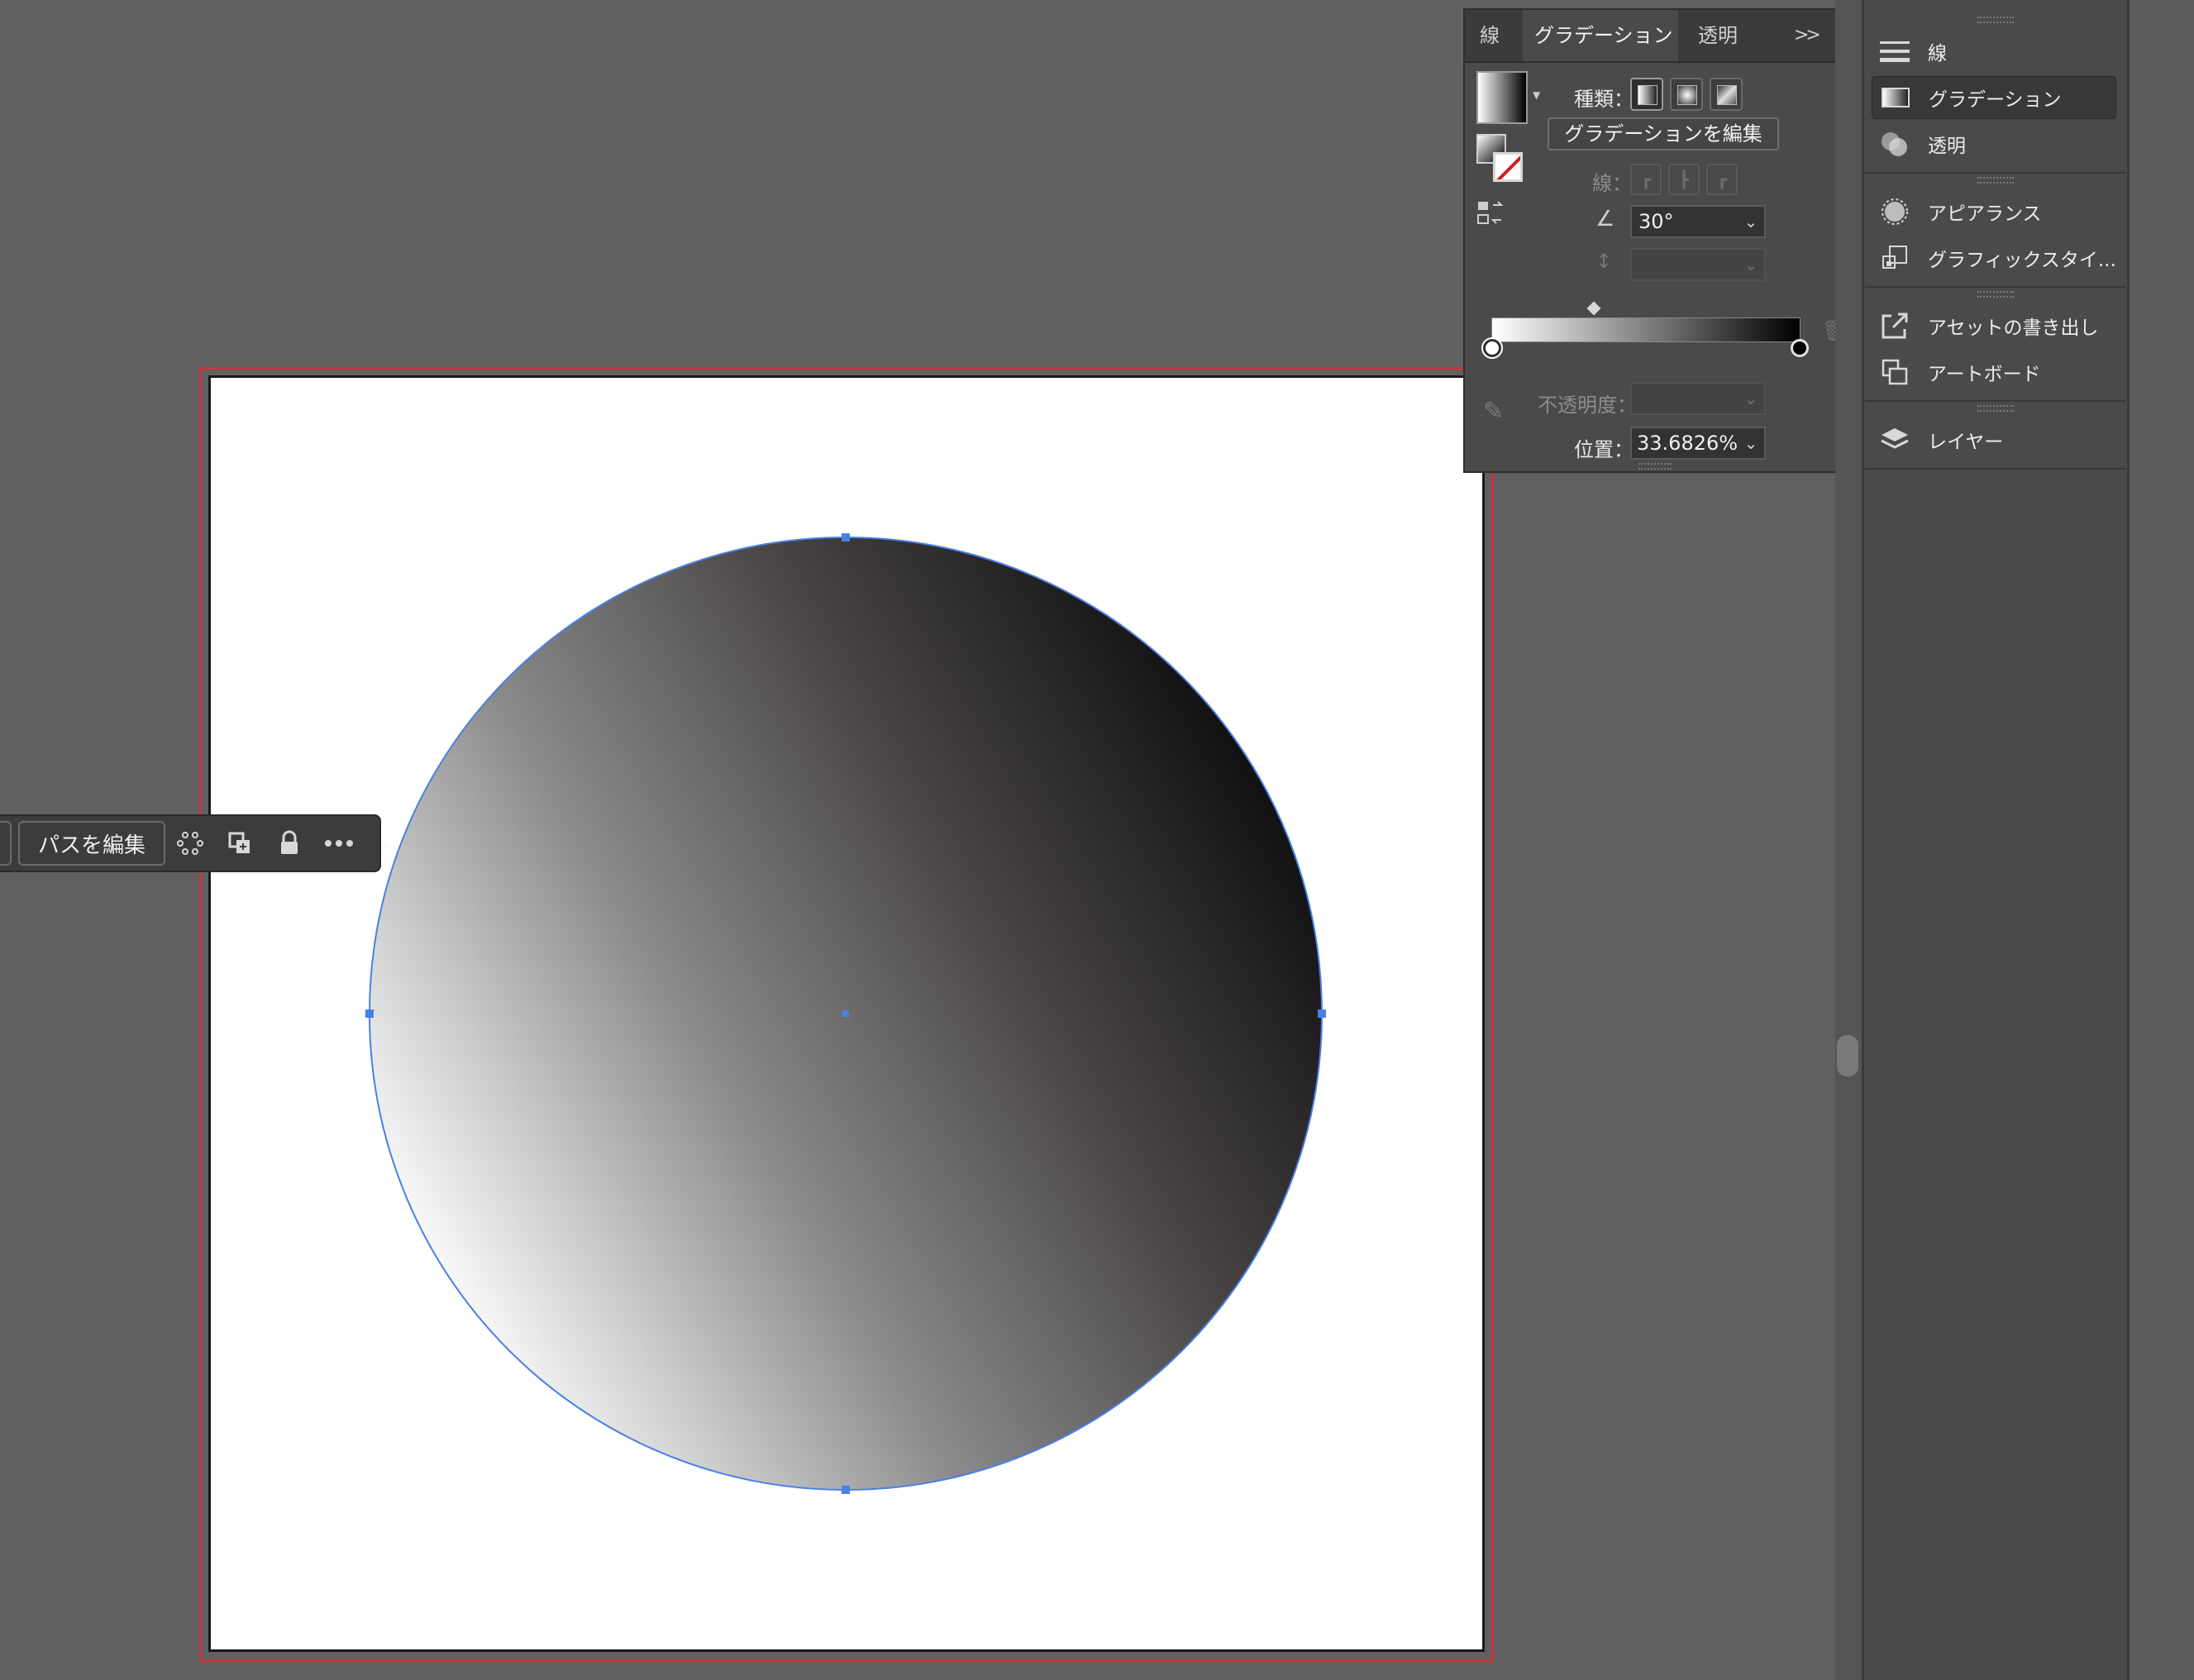 The image size is (2194, 1680). What do you see at coordinates (369, 1013) in the screenshot?
I see `anchor-point-left` at bounding box center [369, 1013].